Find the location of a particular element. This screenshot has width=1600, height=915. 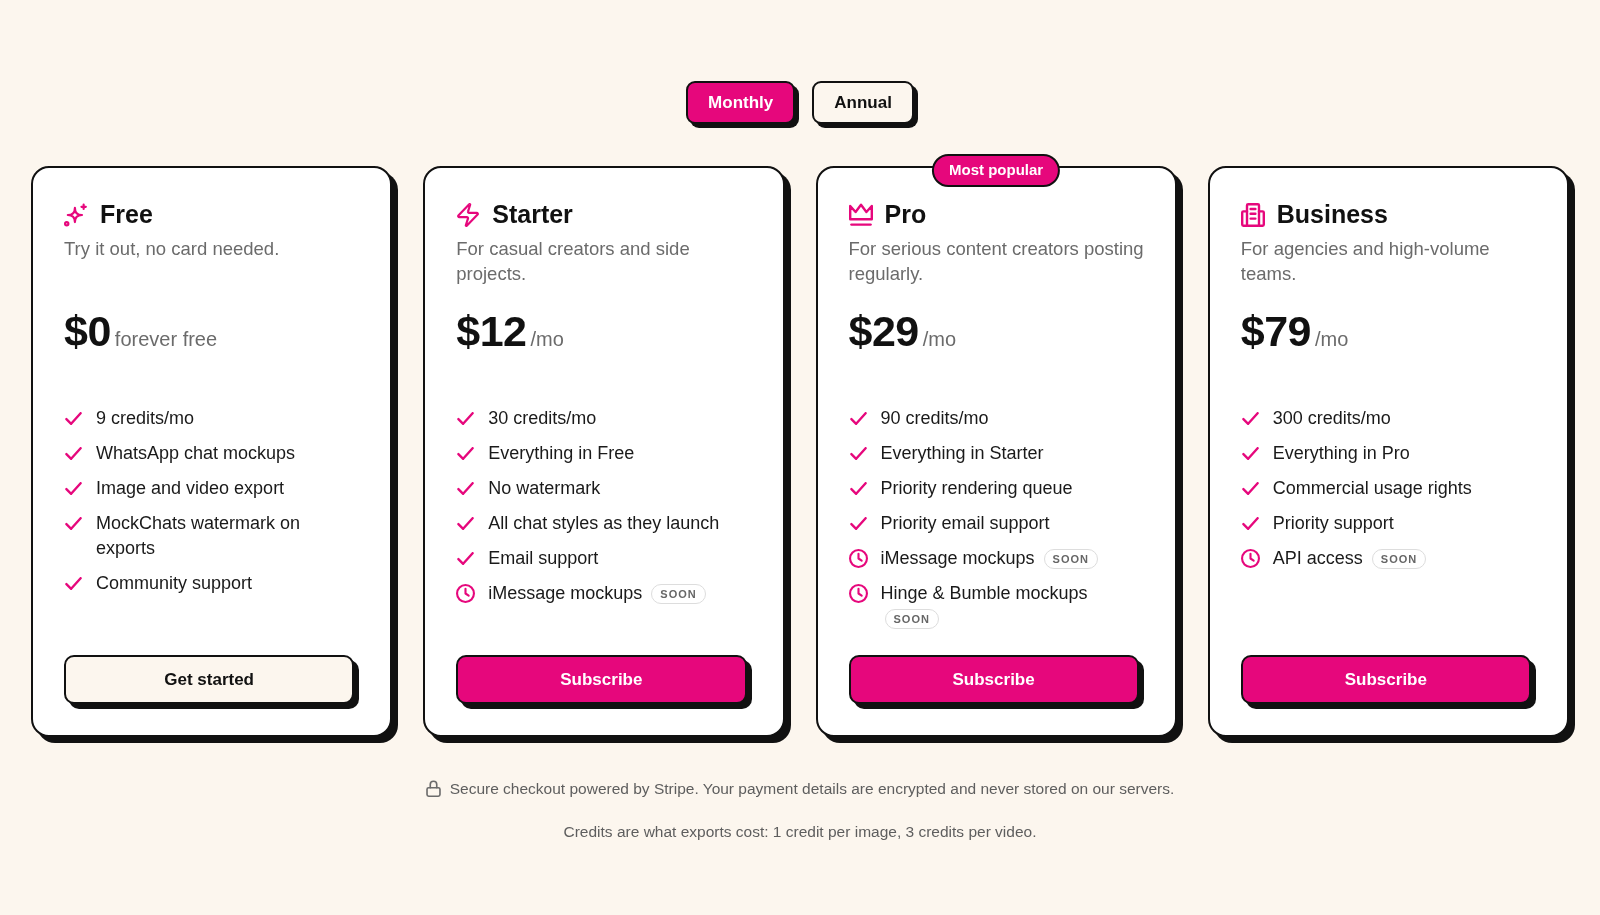

plan-description: For agencies and high-volume teams. is located at coordinates (1365, 261).